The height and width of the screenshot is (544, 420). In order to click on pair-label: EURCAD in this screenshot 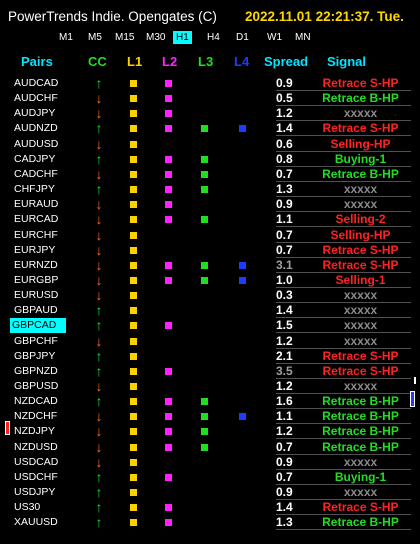, I will do `click(39, 219)`.